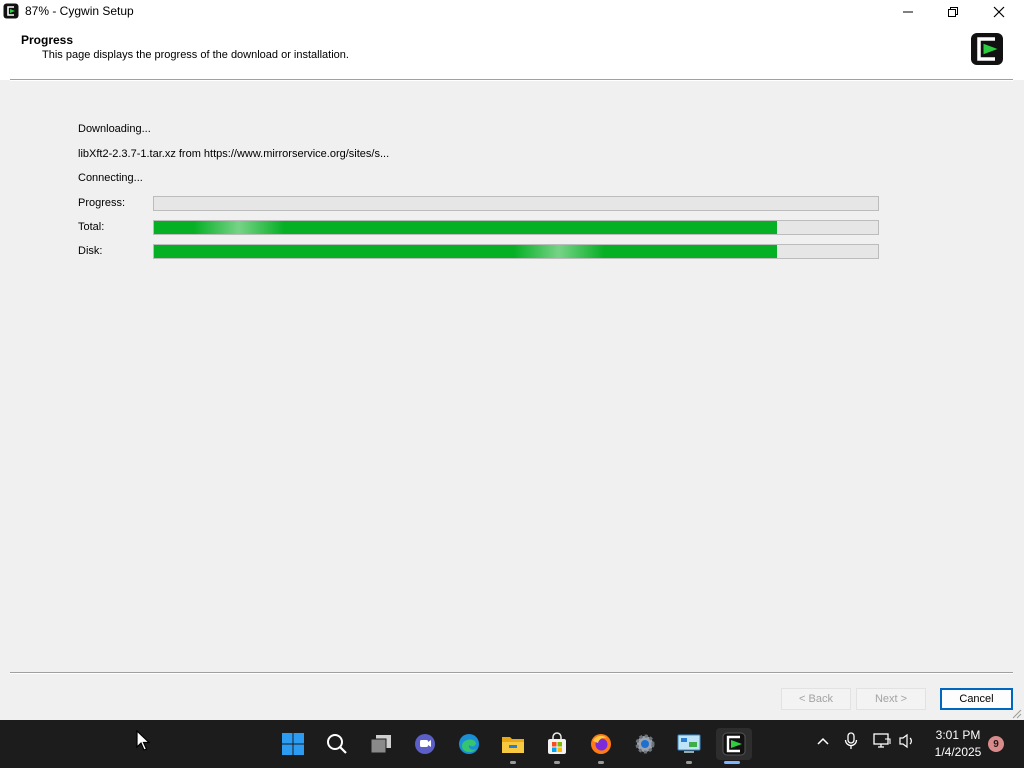 The height and width of the screenshot is (768, 1024). What do you see at coordinates (511, 80) in the screenshot?
I see `header-separator-highlight` at bounding box center [511, 80].